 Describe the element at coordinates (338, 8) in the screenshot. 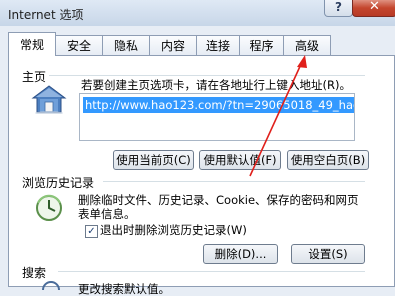

I see `help-button: ?` at that location.